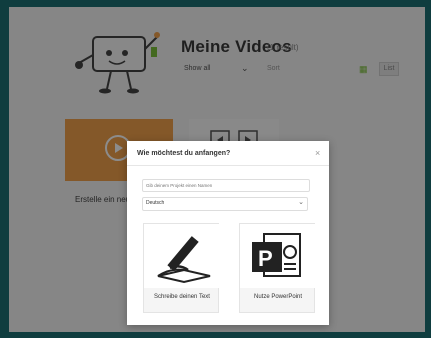  Describe the element at coordinates (155, 203) in the screenshot. I see `language-value: Deutsch` at that location.